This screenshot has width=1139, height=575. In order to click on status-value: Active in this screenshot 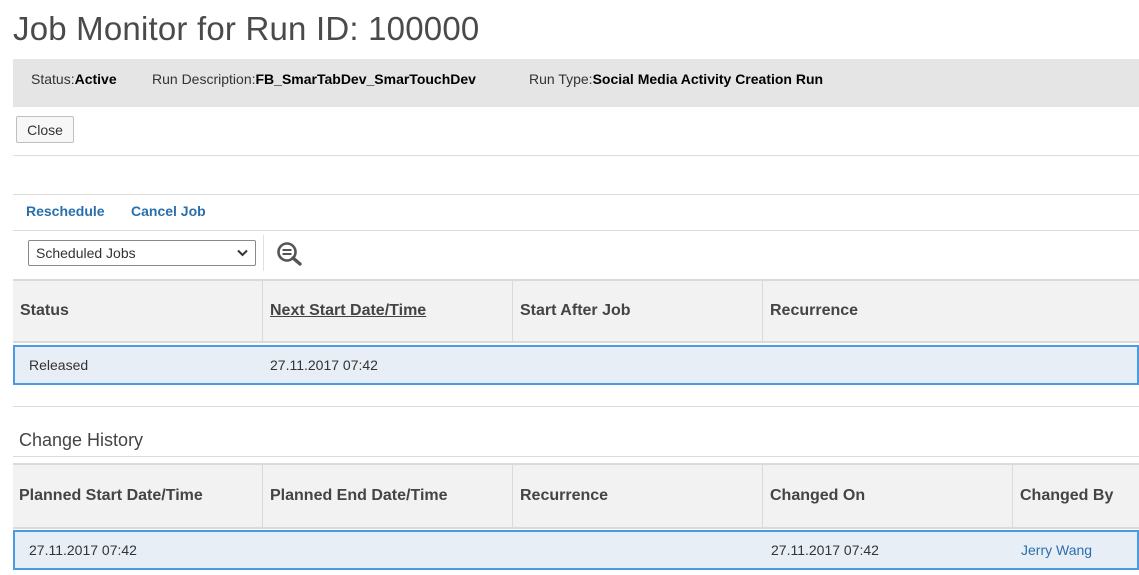, I will do `click(95, 79)`.